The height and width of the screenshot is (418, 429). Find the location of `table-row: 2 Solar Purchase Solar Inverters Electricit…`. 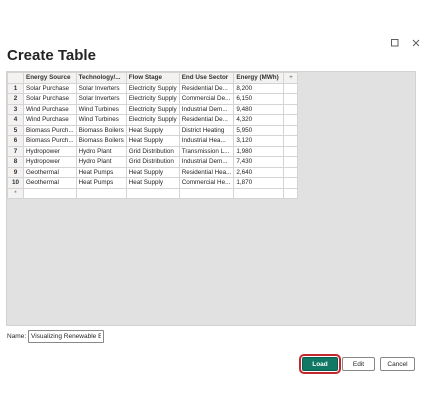

table-row: 2 Solar Purchase Solar Inverters Electricit… is located at coordinates (153, 99).